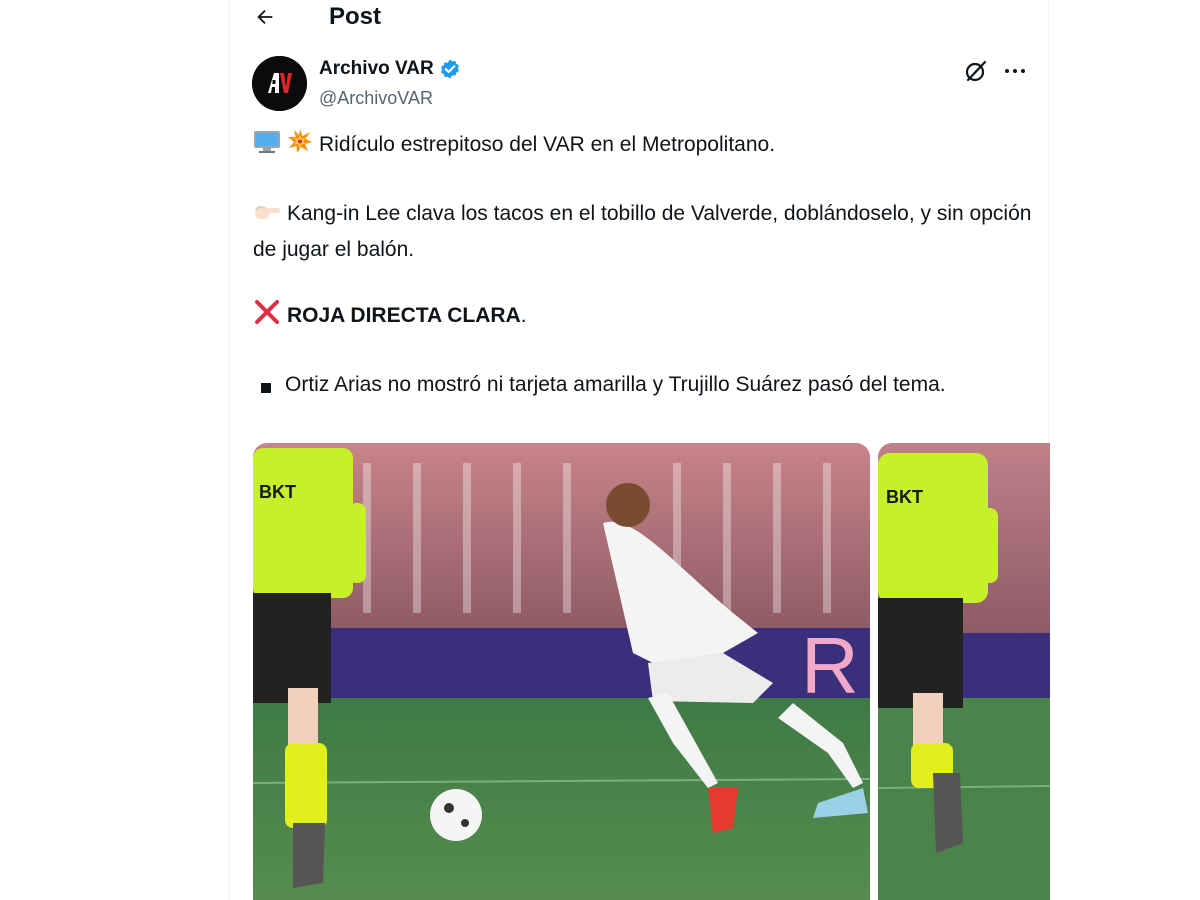 Image resolution: width=1200 pixels, height=900 pixels. I want to click on grok-button, so click(976, 71).